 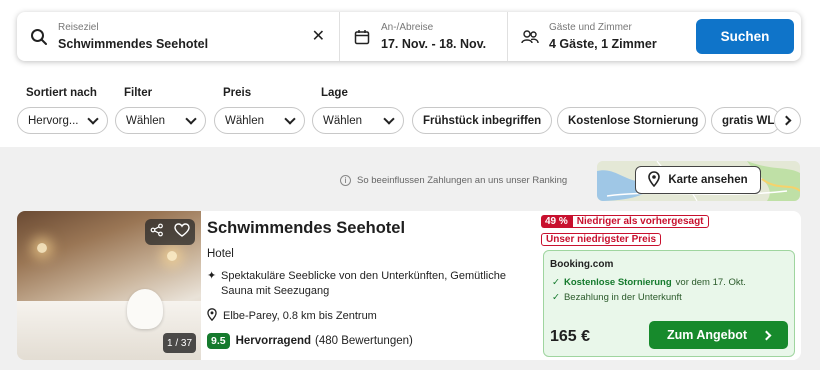 What do you see at coordinates (482, 120) in the screenshot?
I see `chip-breakfast: Frühstück inbegriffen` at bounding box center [482, 120].